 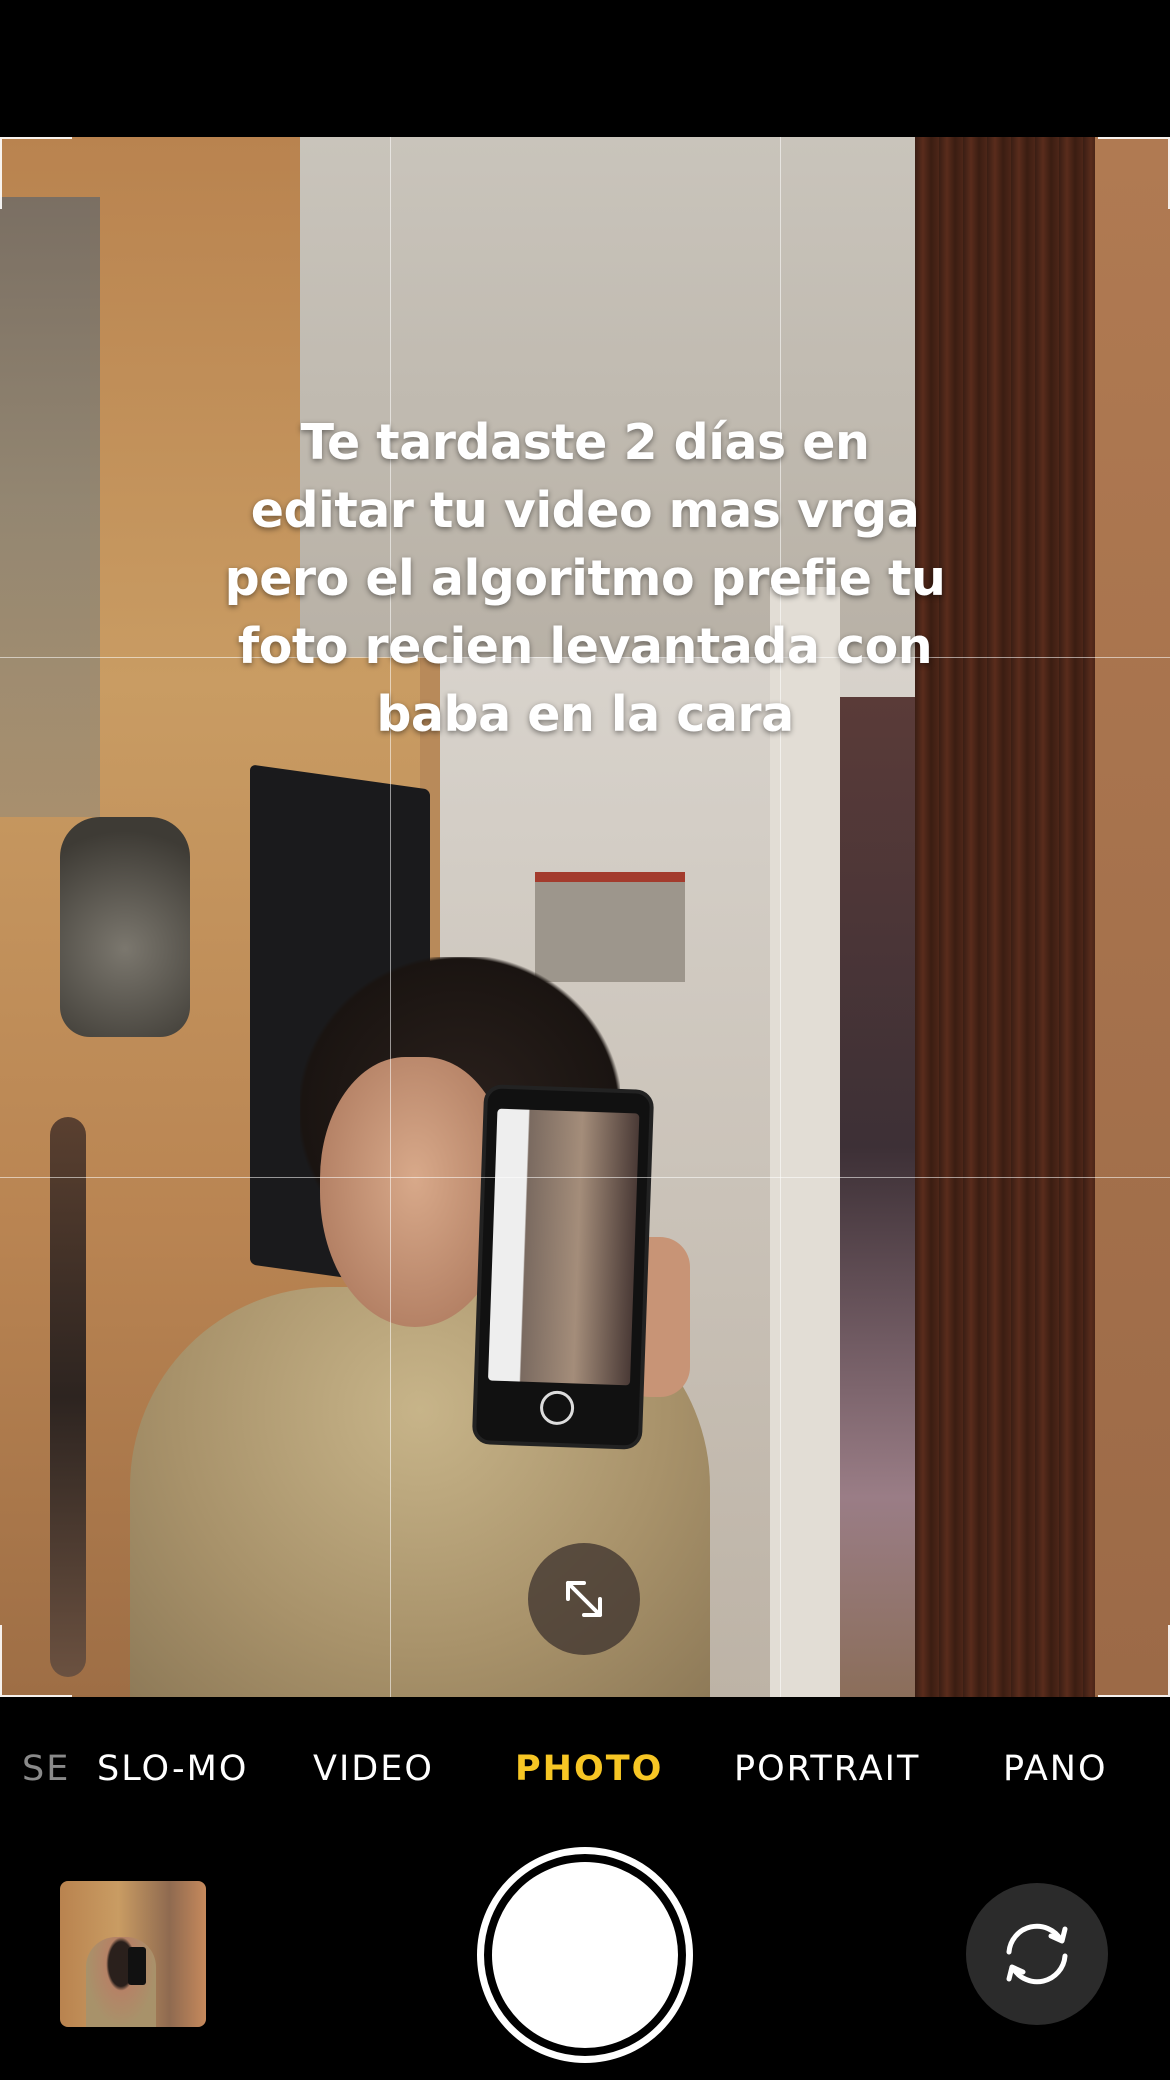 I want to click on scene-hanging-bag, so click(x=125, y=927).